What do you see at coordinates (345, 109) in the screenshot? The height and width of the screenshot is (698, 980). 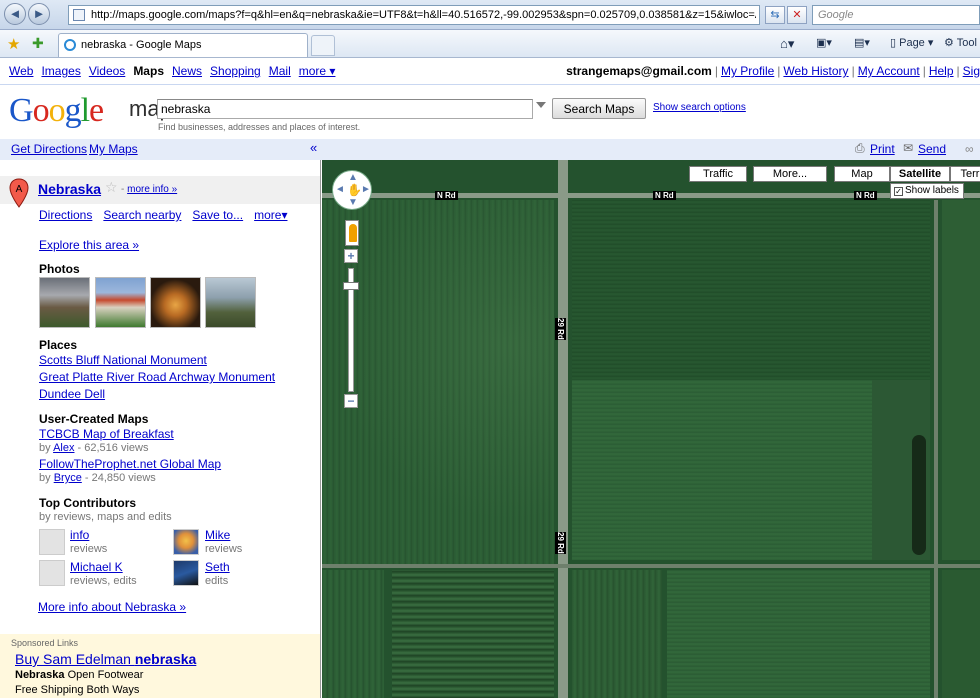 I see `search-input` at bounding box center [345, 109].